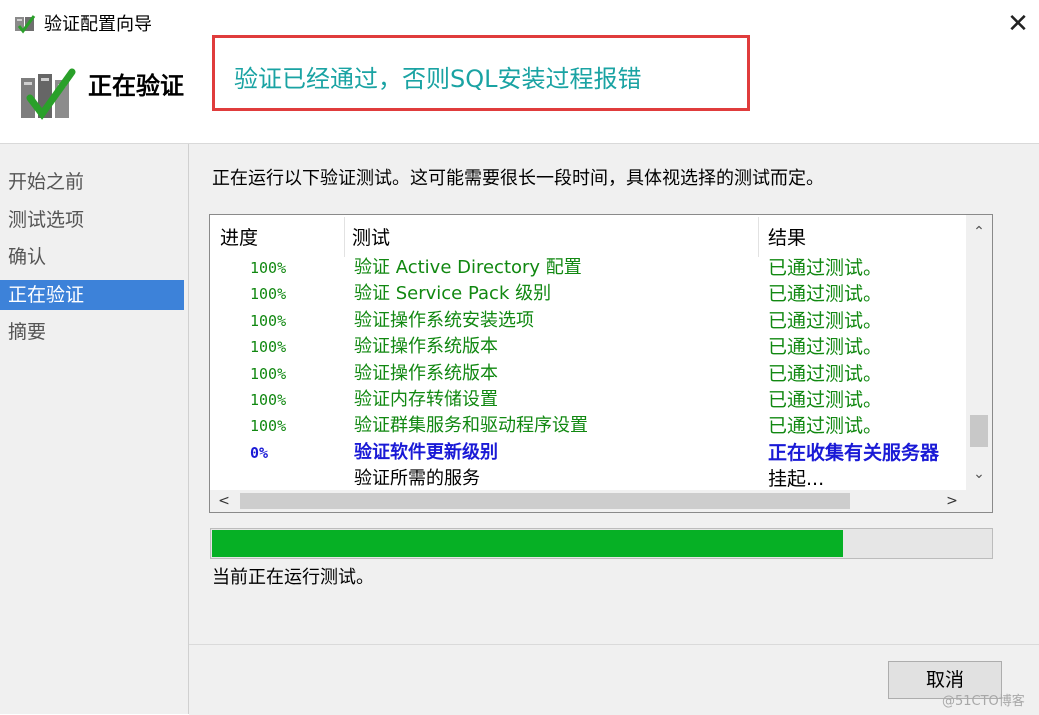  I want to click on close-button: ✕, so click(1018, 24).